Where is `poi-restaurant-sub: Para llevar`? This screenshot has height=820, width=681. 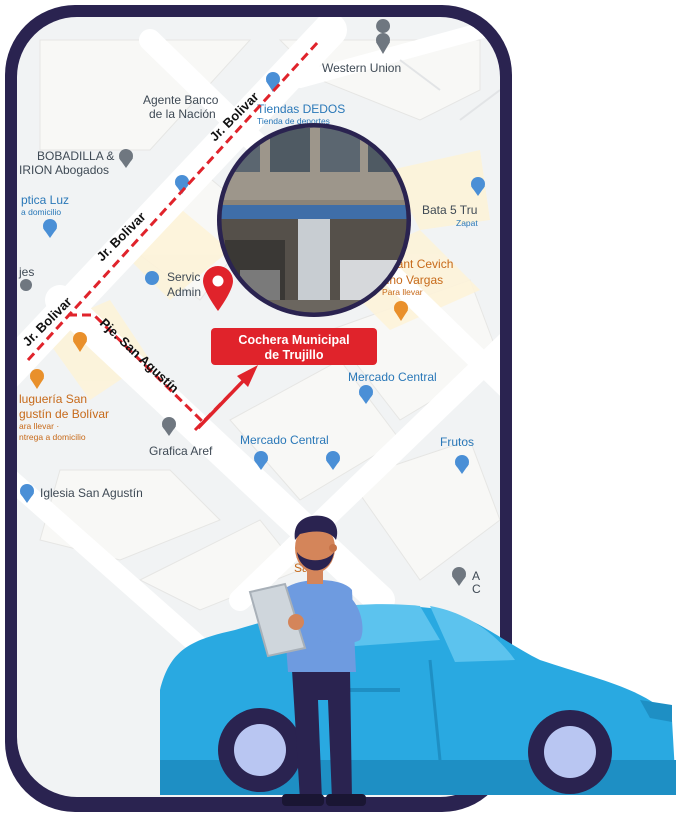
poi-restaurant-sub: Para llevar is located at coordinates (402, 292).